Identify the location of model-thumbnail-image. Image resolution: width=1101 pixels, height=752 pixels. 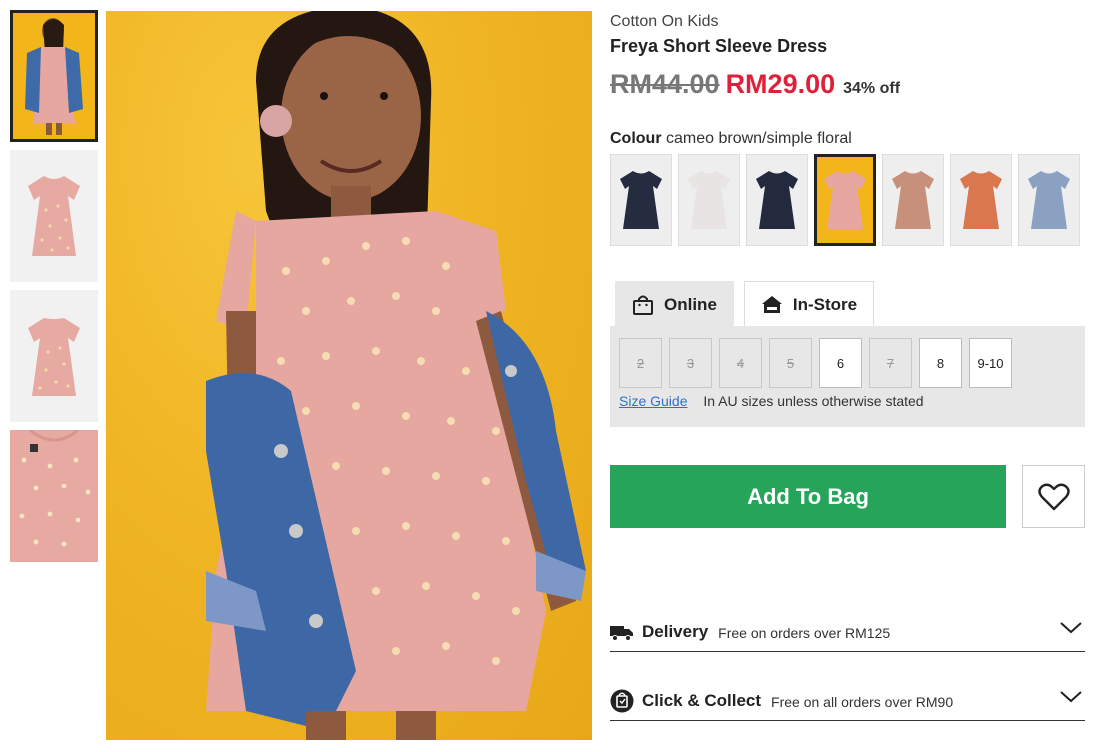
(54, 76).